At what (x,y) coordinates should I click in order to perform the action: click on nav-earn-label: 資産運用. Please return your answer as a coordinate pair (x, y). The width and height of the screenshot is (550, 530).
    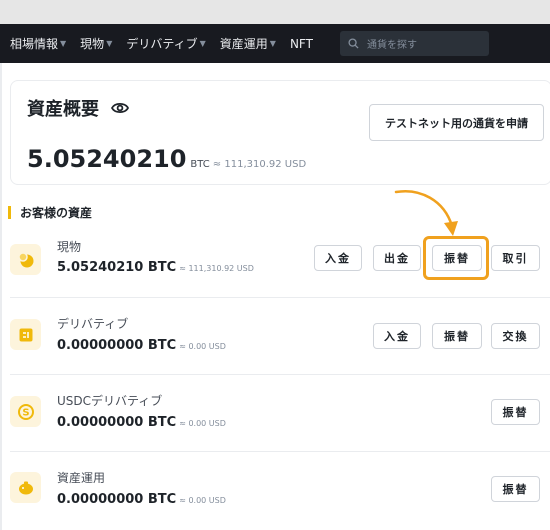
    Looking at the image, I should click on (243, 44).